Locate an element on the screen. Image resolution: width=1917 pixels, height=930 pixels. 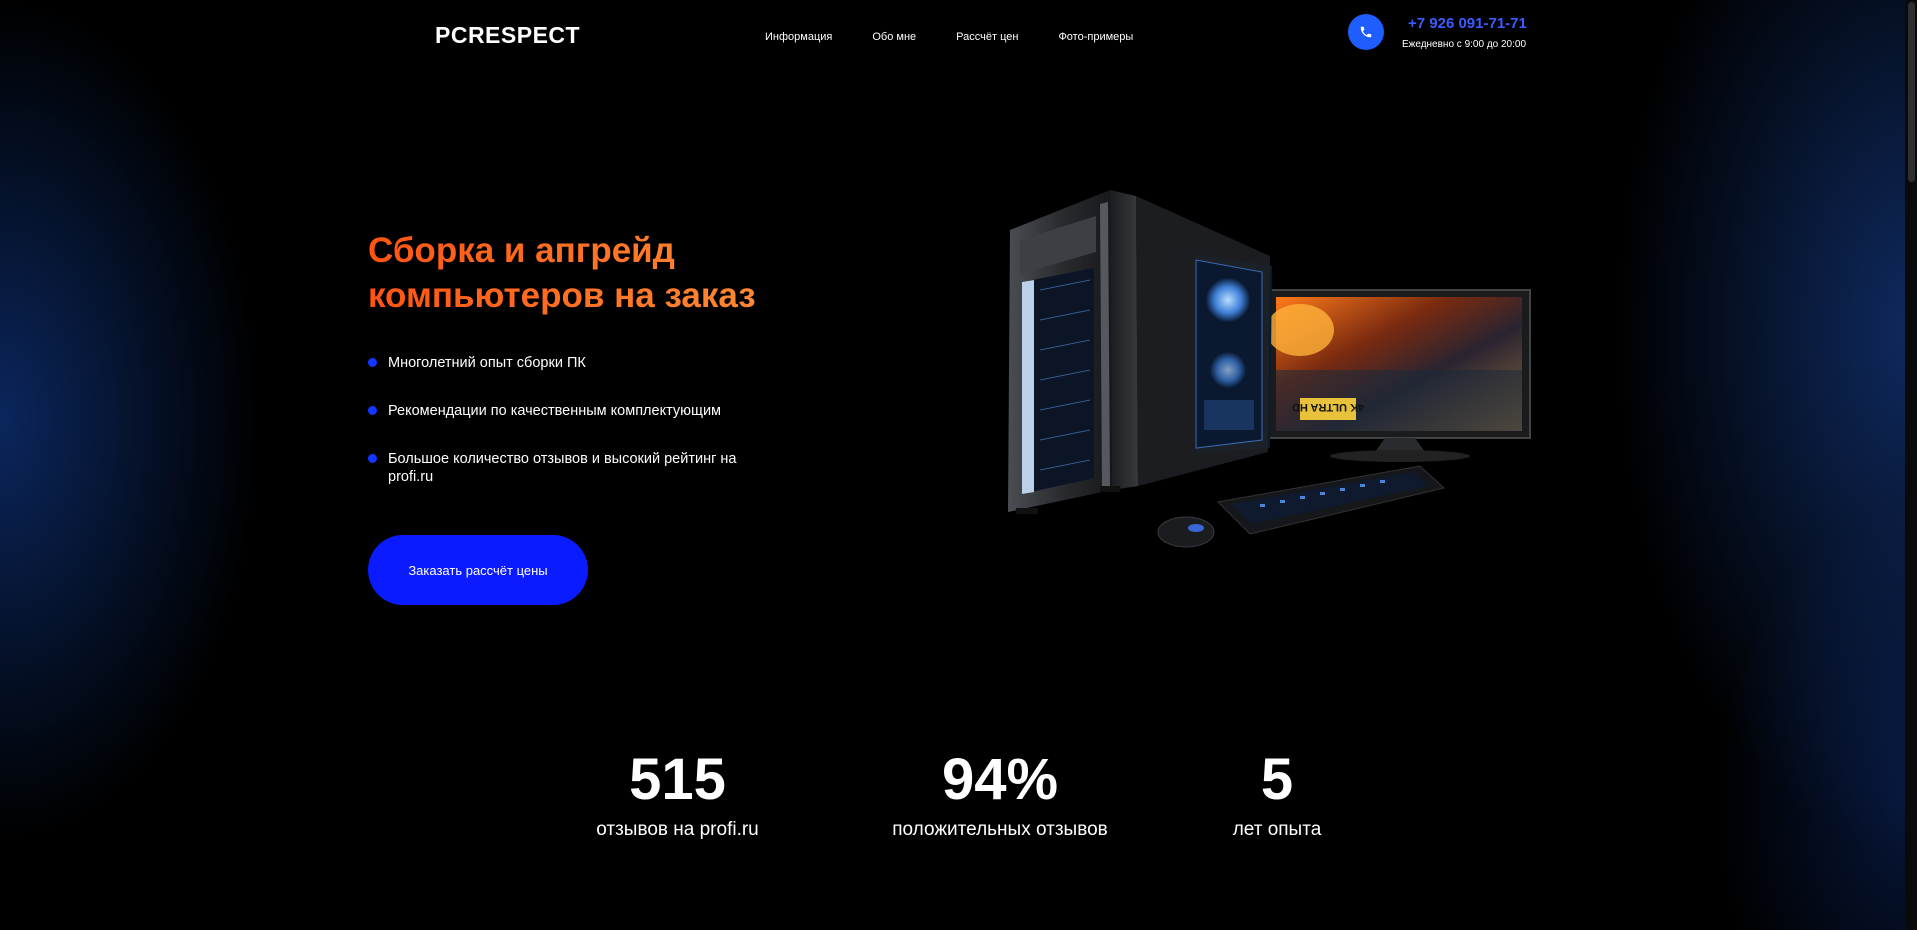
pc-tower is located at coordinates (1140, 352).